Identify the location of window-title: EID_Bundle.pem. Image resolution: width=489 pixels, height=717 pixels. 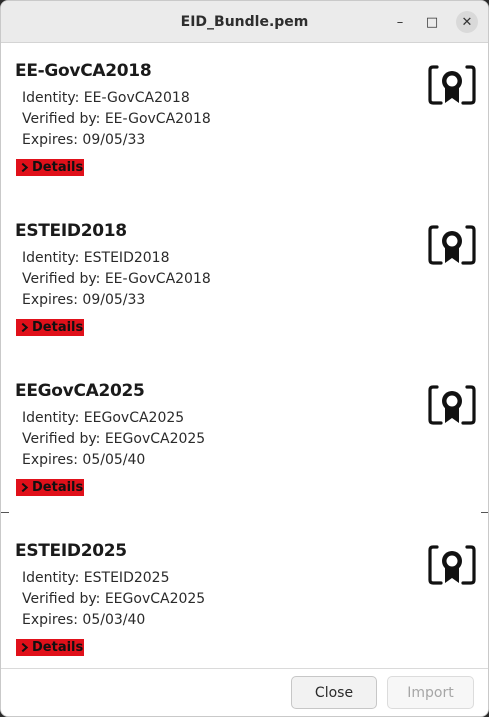
(244, 22).